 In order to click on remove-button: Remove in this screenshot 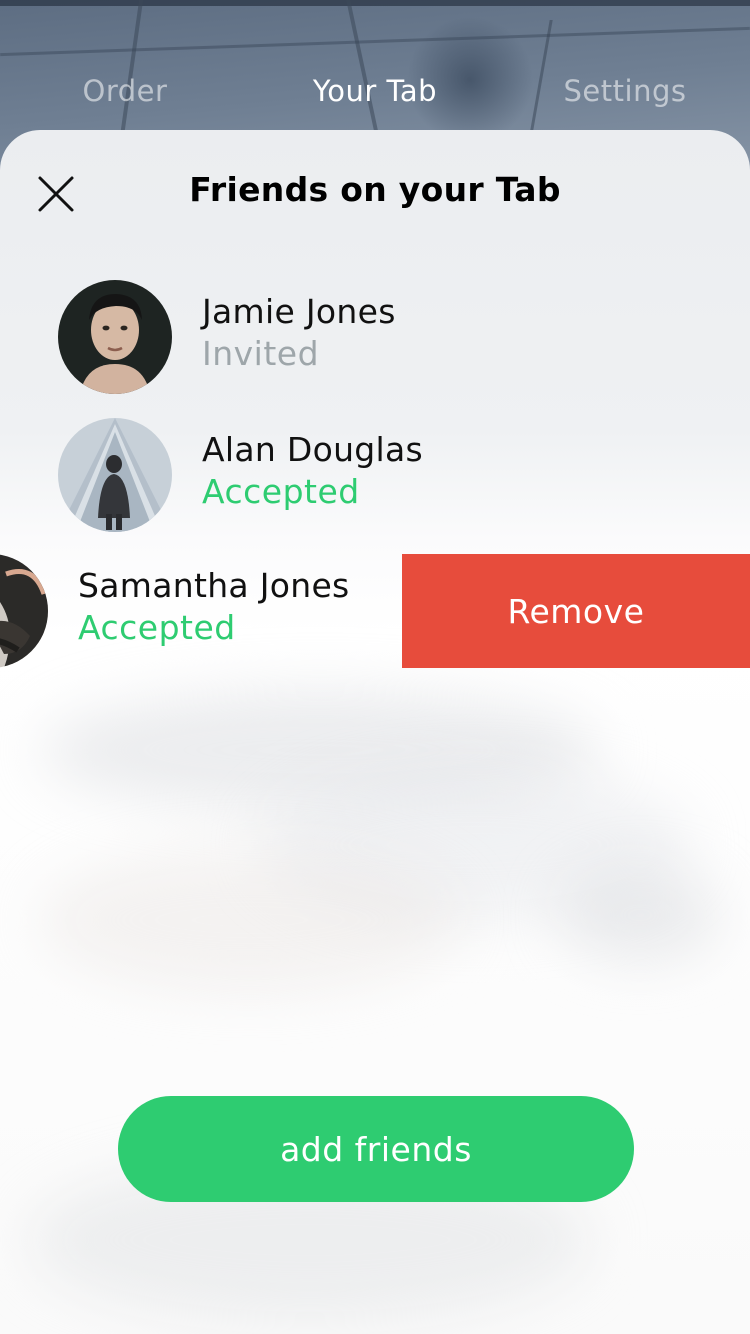, I will do `click(576, 611)`.